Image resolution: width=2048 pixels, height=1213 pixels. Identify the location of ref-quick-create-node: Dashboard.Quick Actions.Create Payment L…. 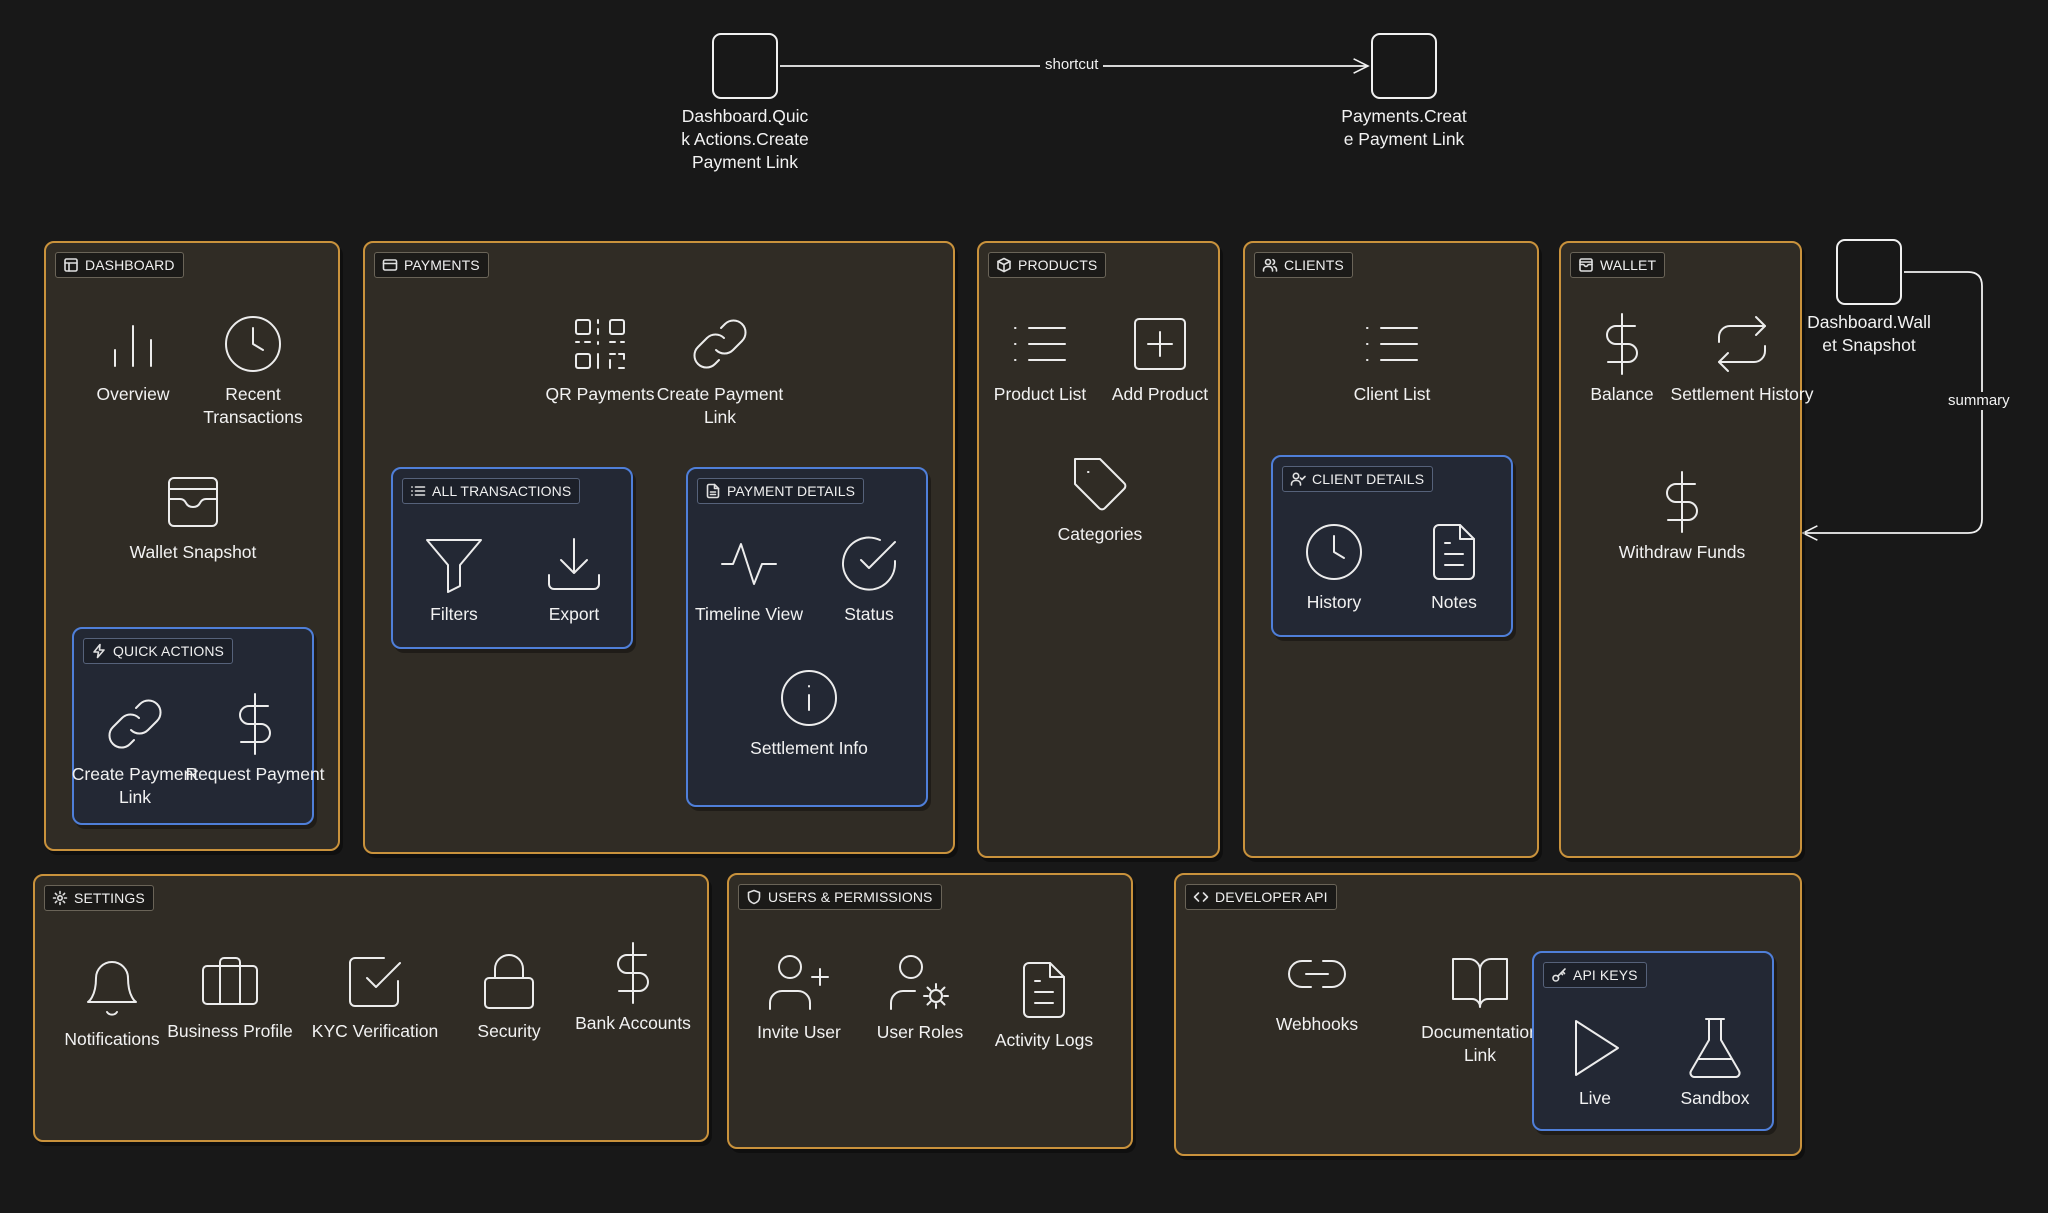
(745, 103).